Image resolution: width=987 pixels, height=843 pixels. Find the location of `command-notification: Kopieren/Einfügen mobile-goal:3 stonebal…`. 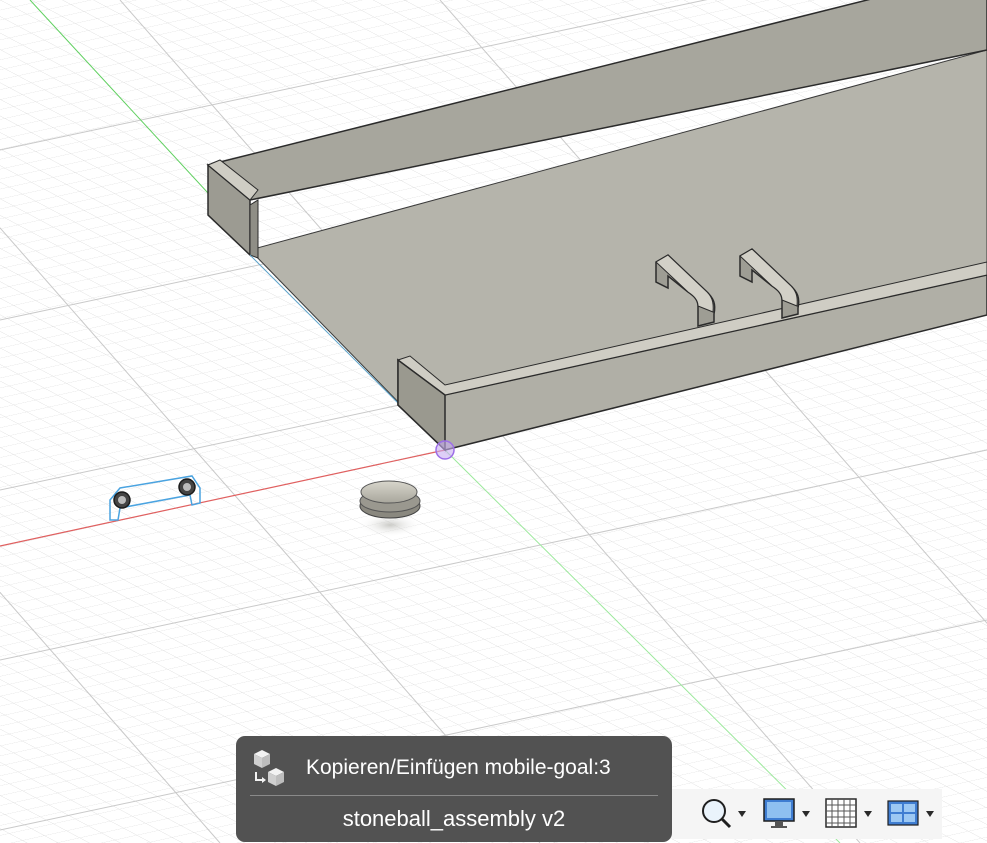

command-notification: Kopieren/Einfügen mobile-goal:3 stonebal… is located at coordinates (454, 789).